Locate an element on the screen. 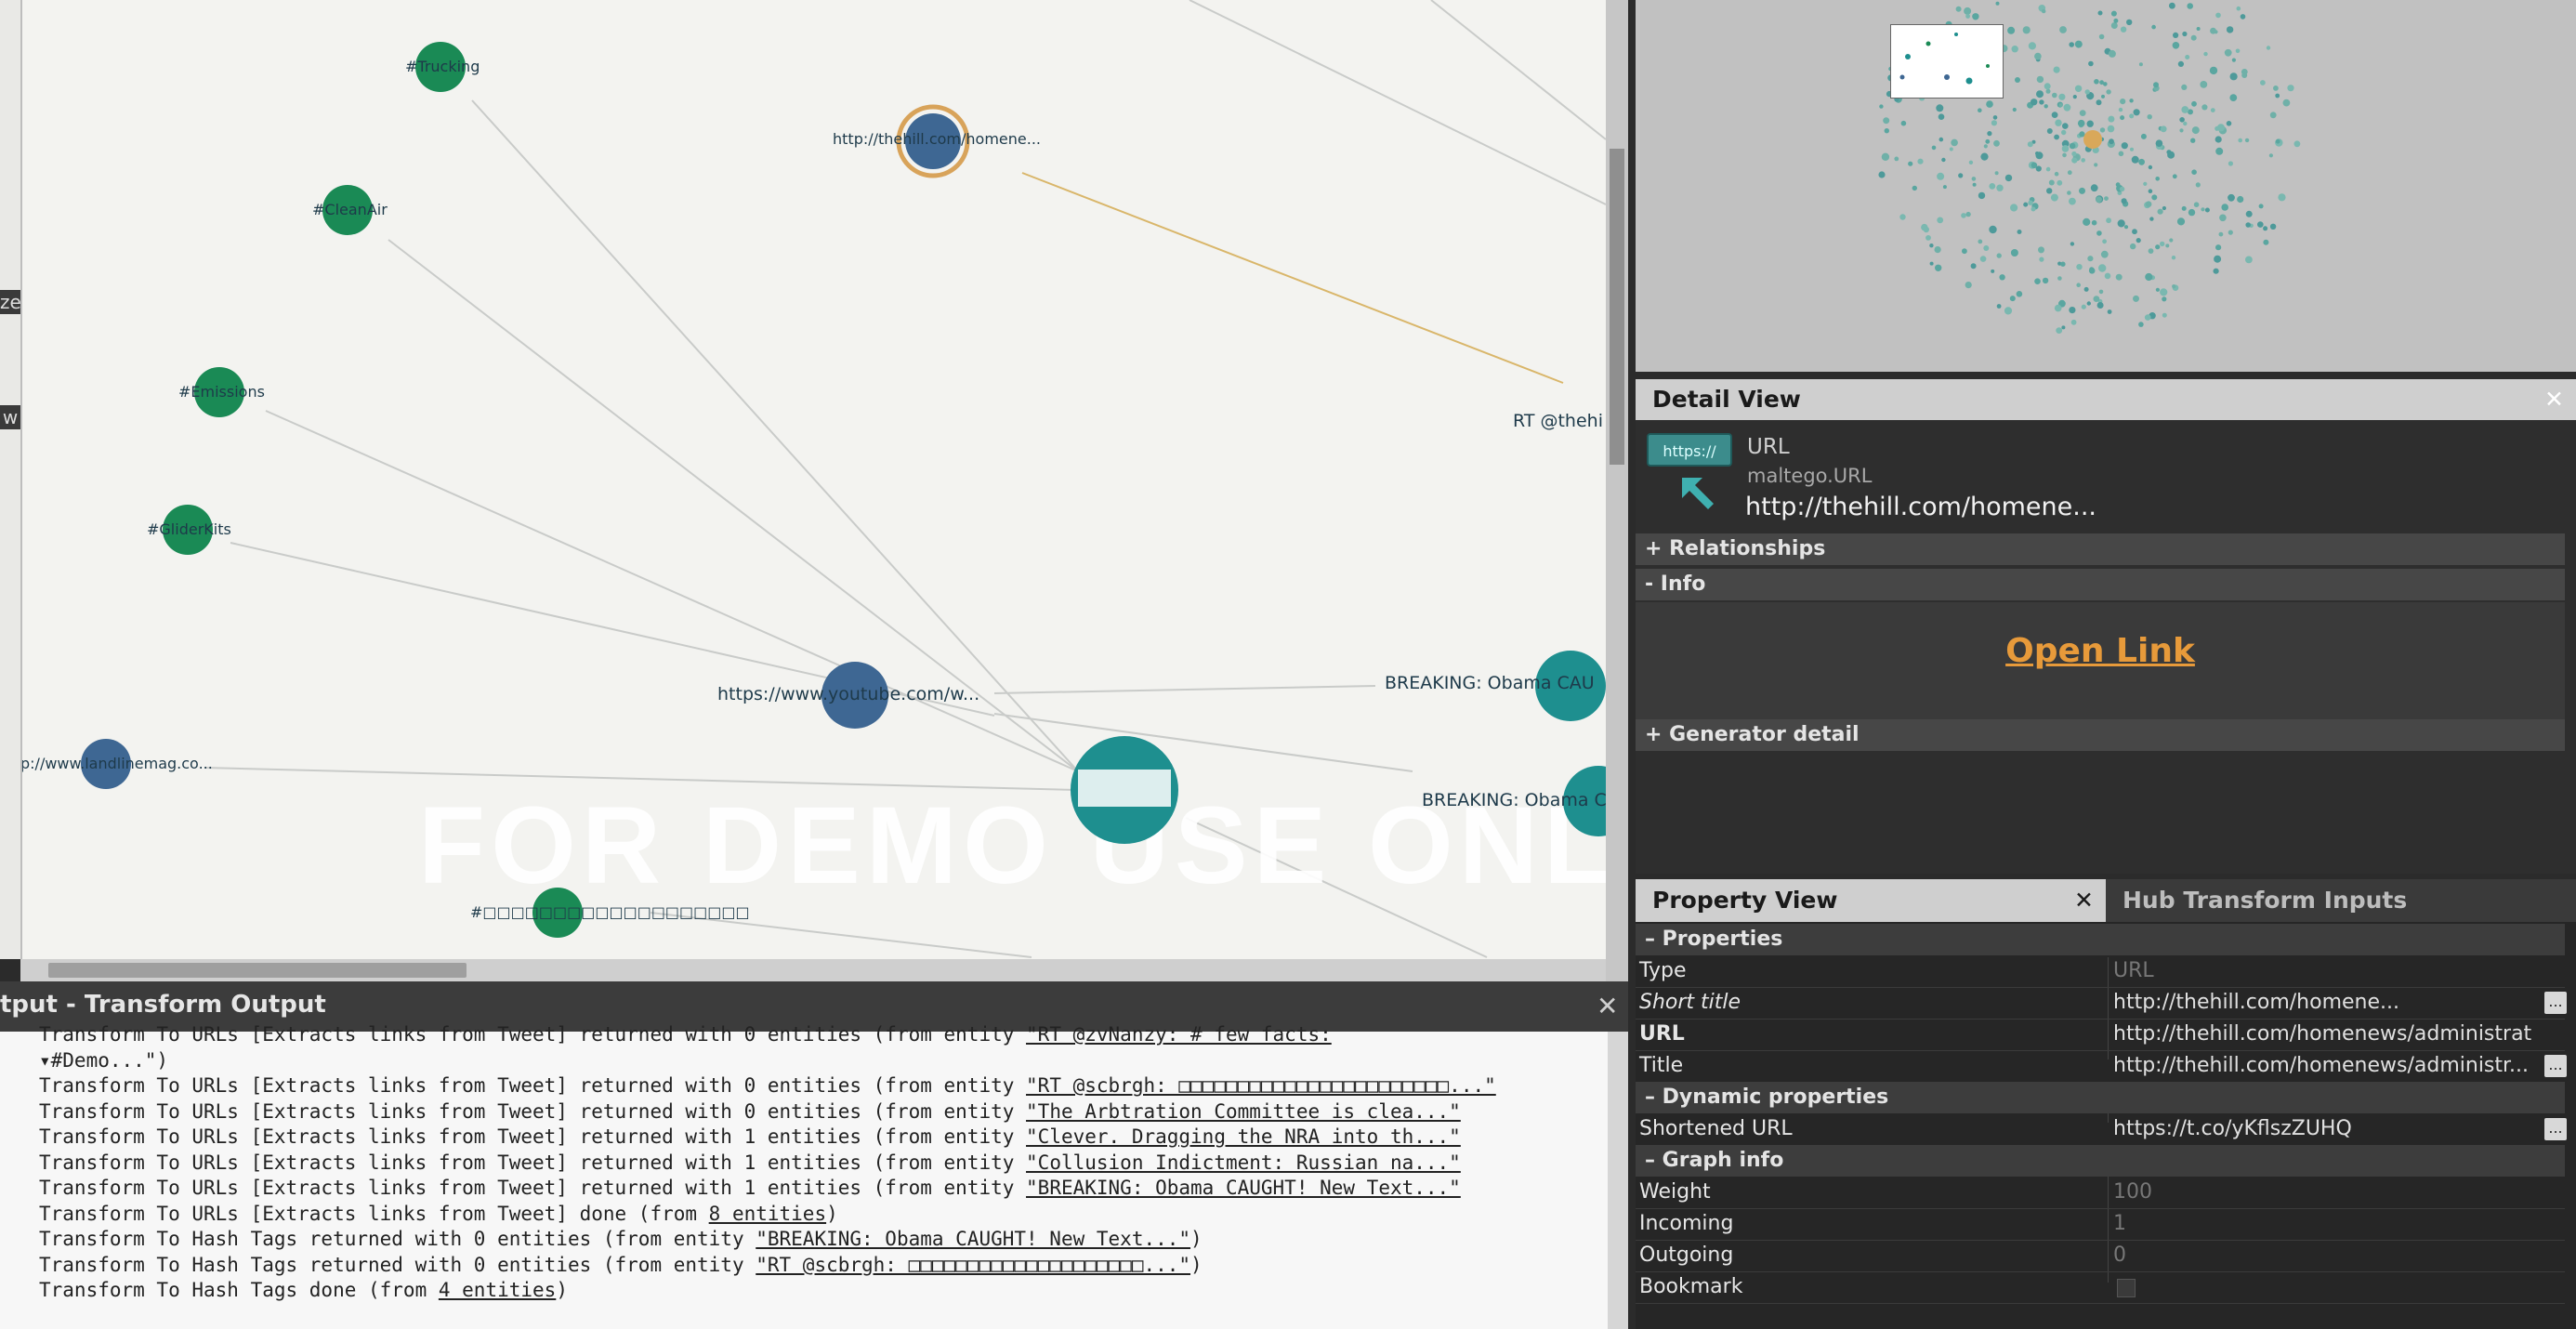 The image size is (2576, 1329). section-relationships: + Relationships is located at coordinates (2100, 549).